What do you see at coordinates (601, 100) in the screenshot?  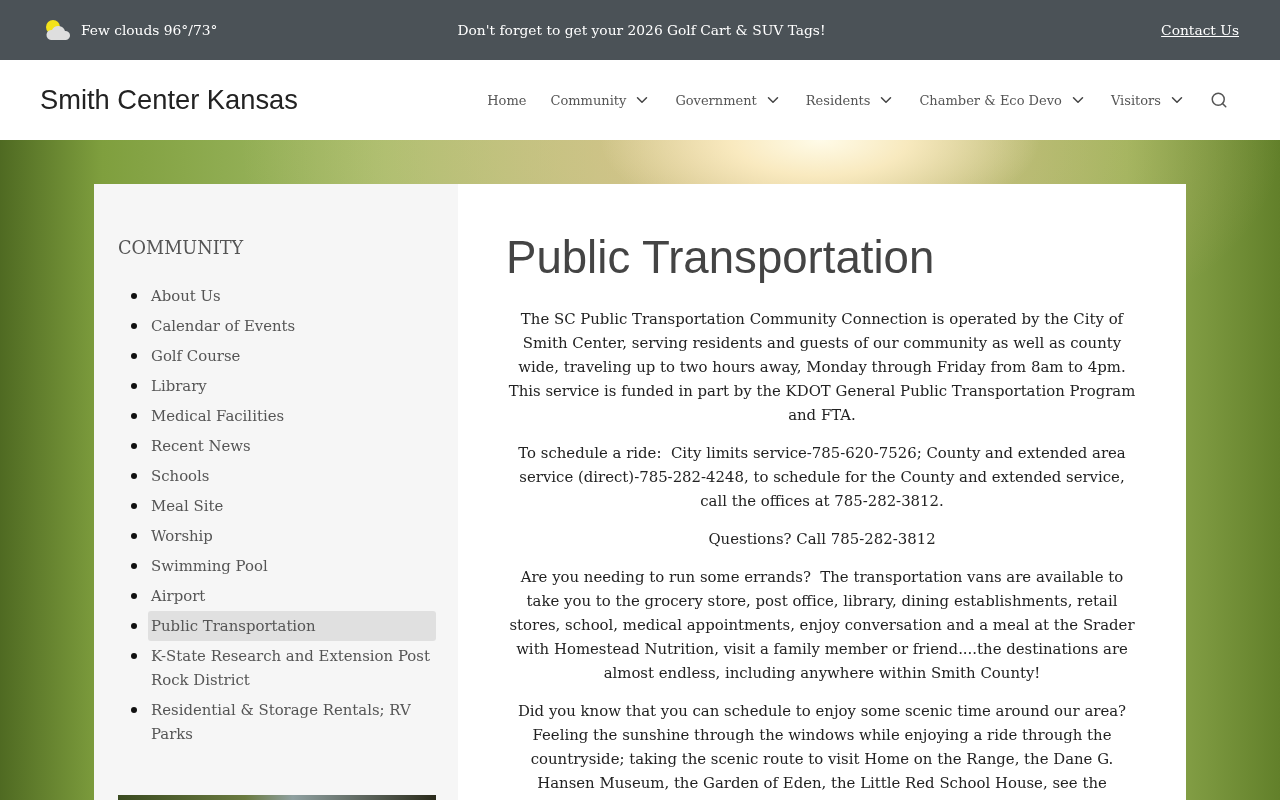 I see `nav-link: Community` at bounding box center [601, 100].